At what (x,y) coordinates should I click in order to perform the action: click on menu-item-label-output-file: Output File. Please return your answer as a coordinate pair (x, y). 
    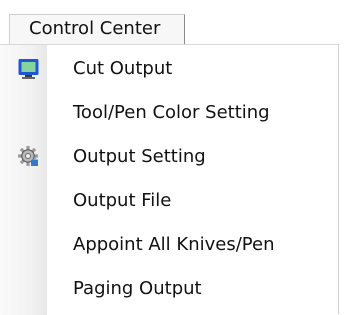
    Looking at the image, I should click on (122, 200).